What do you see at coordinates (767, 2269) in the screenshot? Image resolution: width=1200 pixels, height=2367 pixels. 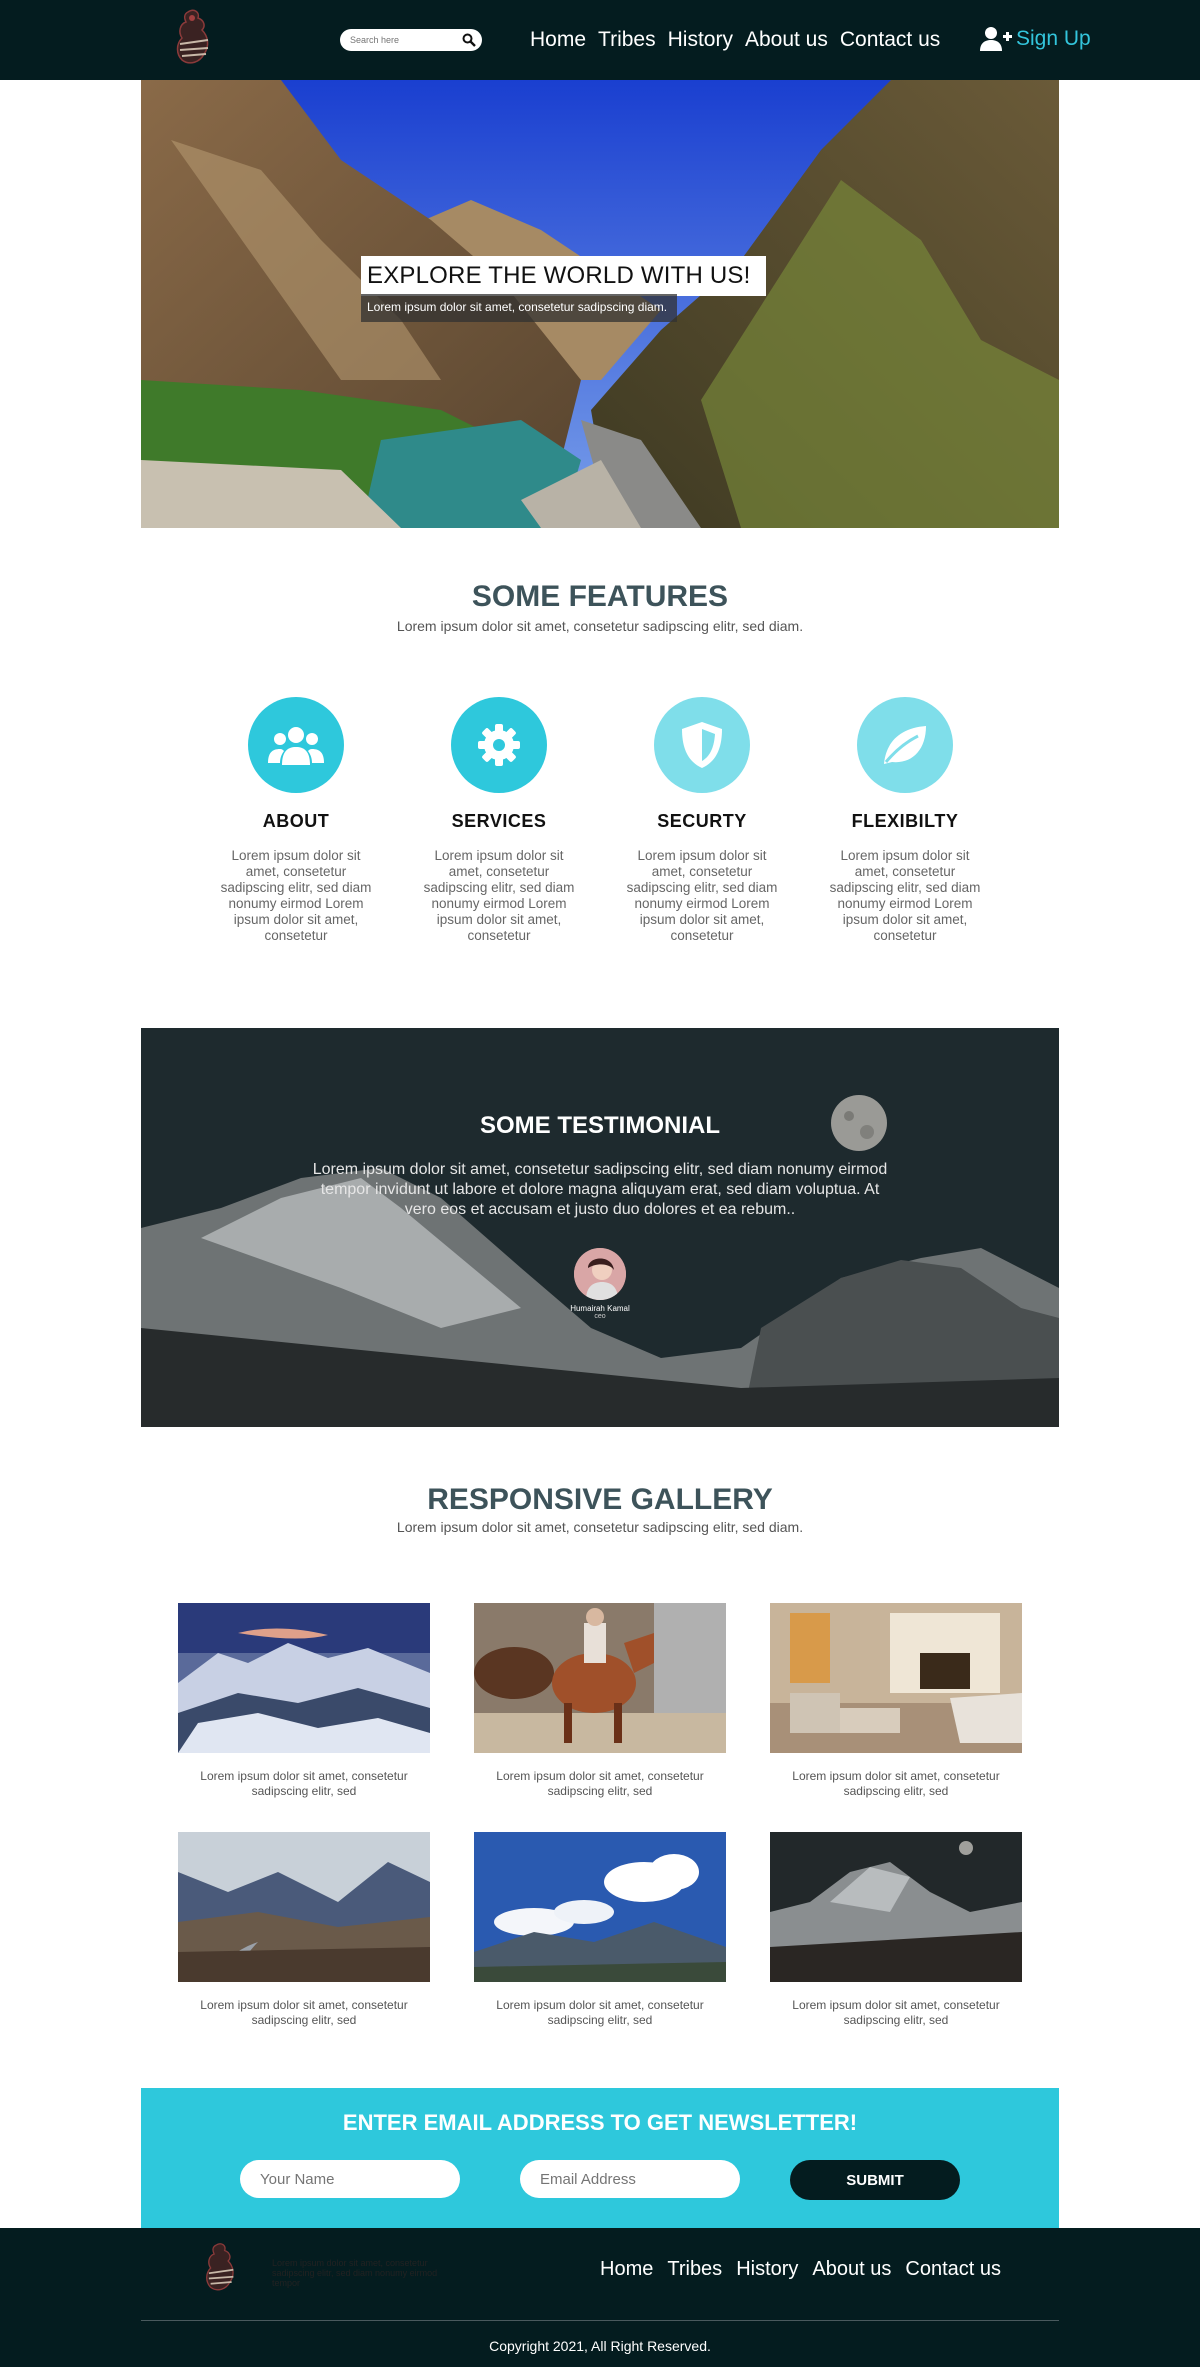 I see `footer-nav-history: History` at bounding box center [767, 2269].